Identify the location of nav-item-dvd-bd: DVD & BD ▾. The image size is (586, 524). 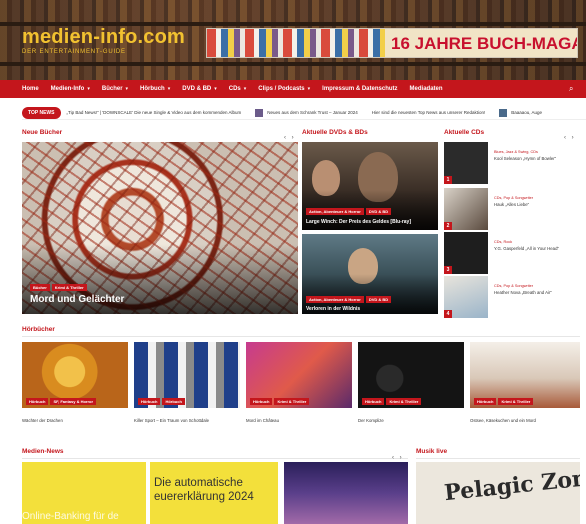
(199, 89).